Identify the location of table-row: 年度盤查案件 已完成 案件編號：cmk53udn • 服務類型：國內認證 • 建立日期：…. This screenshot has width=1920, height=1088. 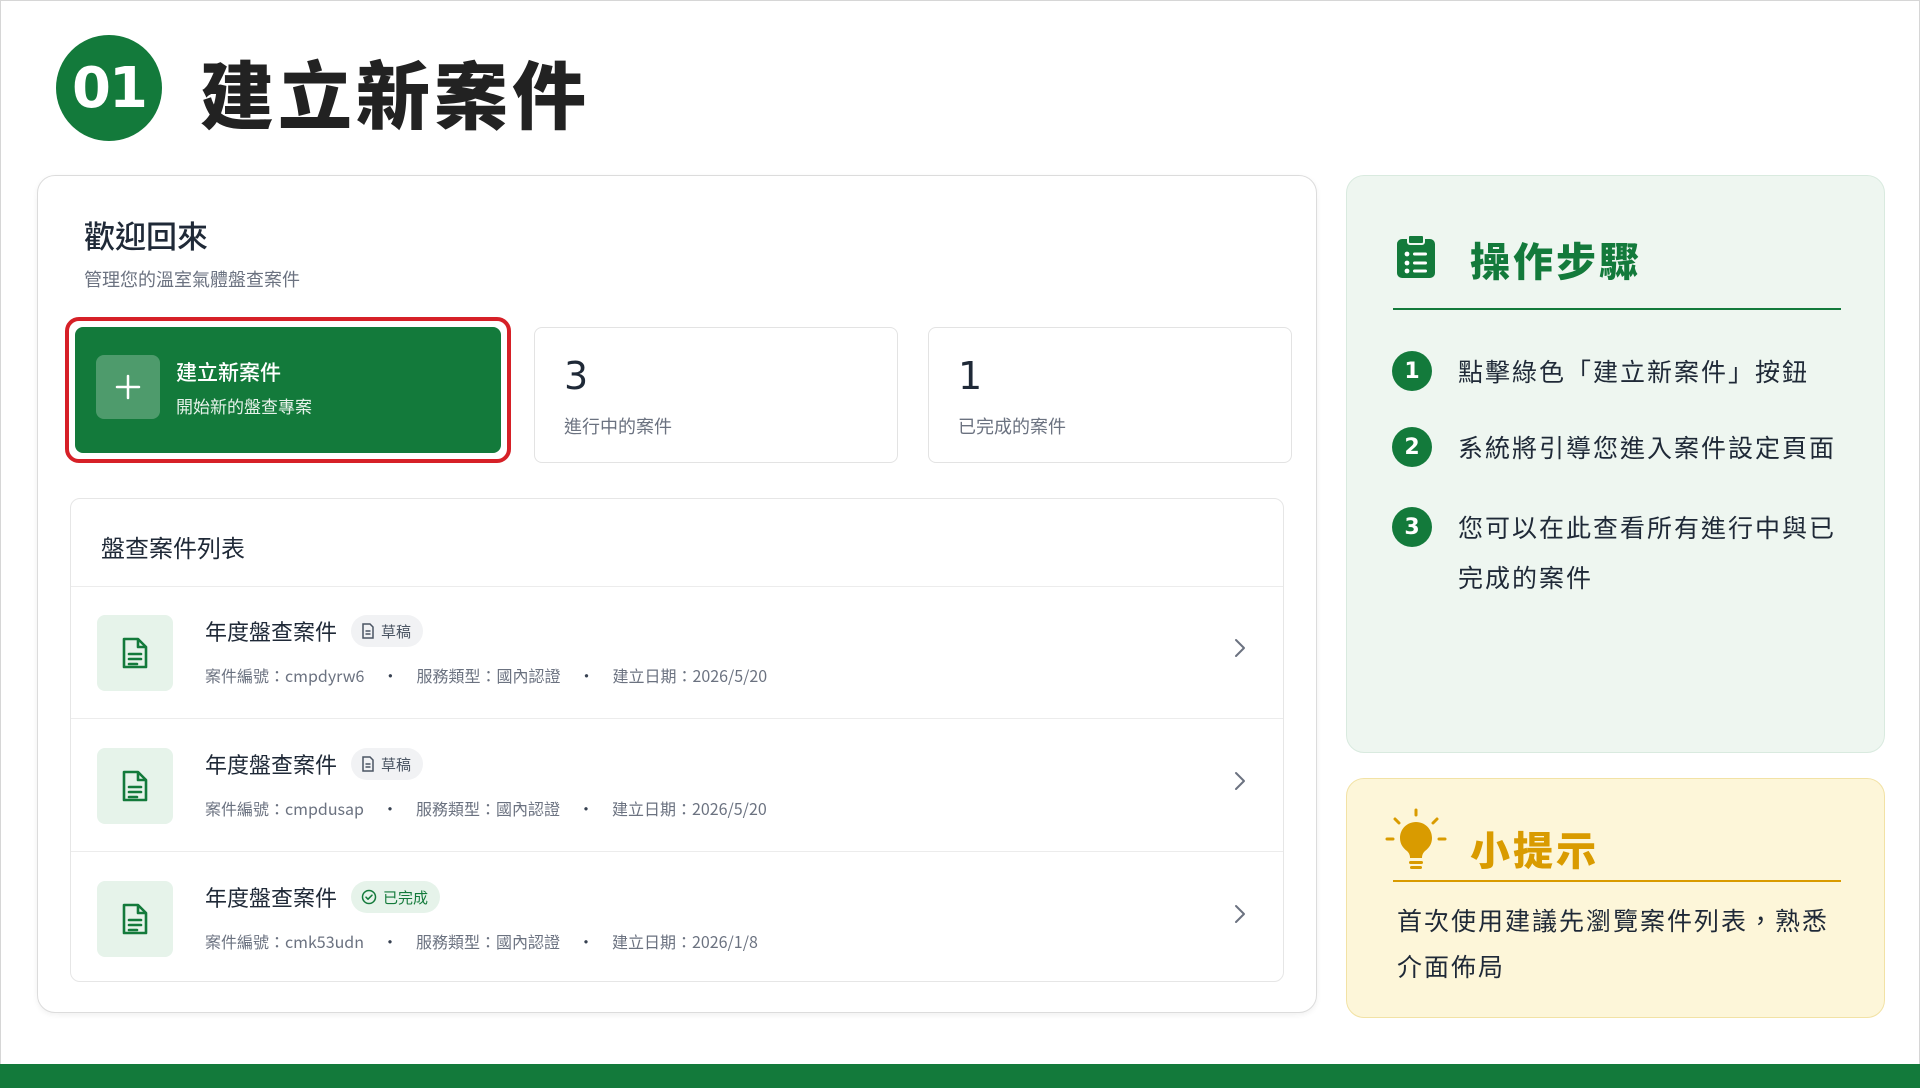
(677, 917).